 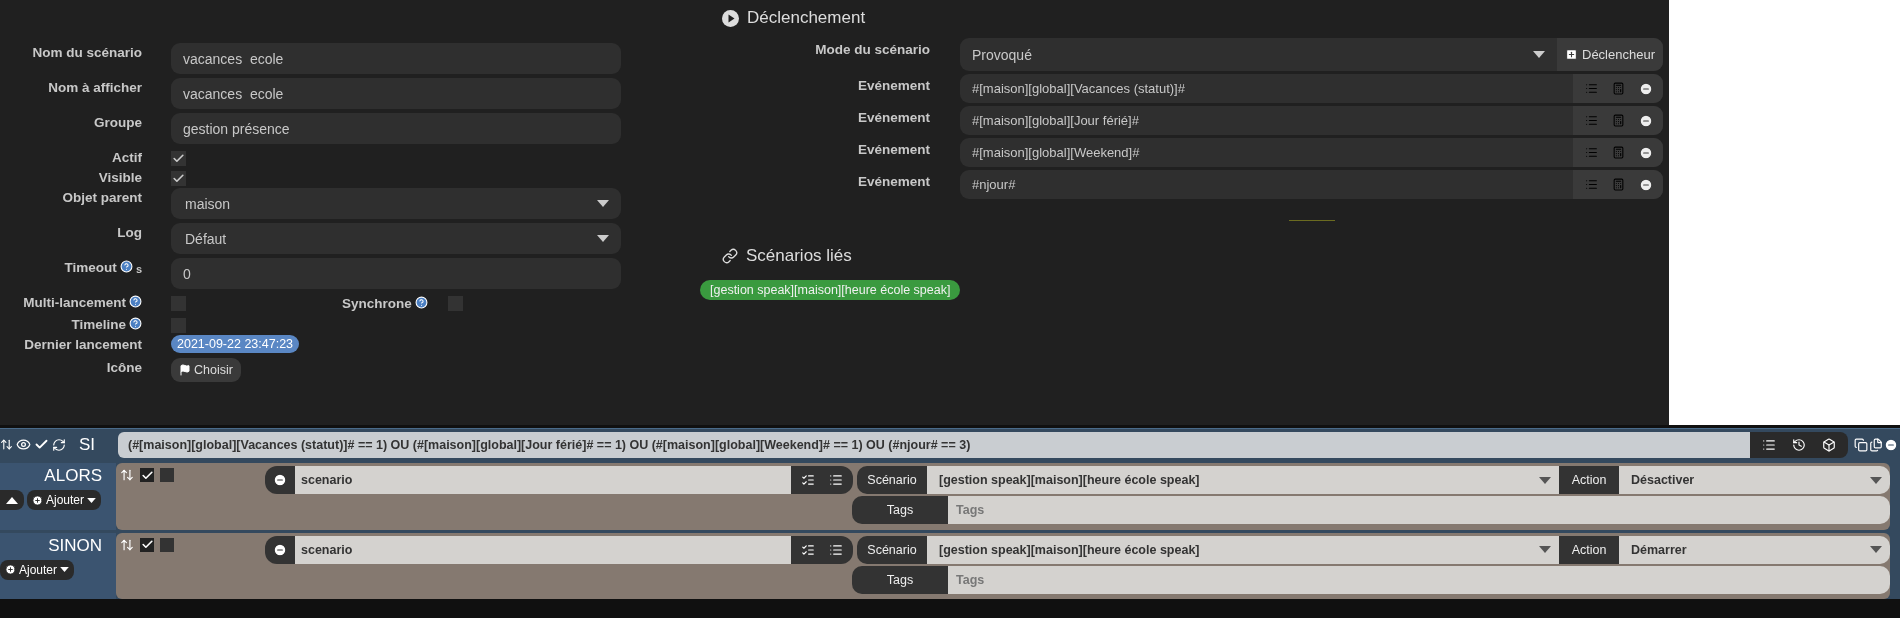 I want to click on field-label: Timeline, so click(x=98, y=324).